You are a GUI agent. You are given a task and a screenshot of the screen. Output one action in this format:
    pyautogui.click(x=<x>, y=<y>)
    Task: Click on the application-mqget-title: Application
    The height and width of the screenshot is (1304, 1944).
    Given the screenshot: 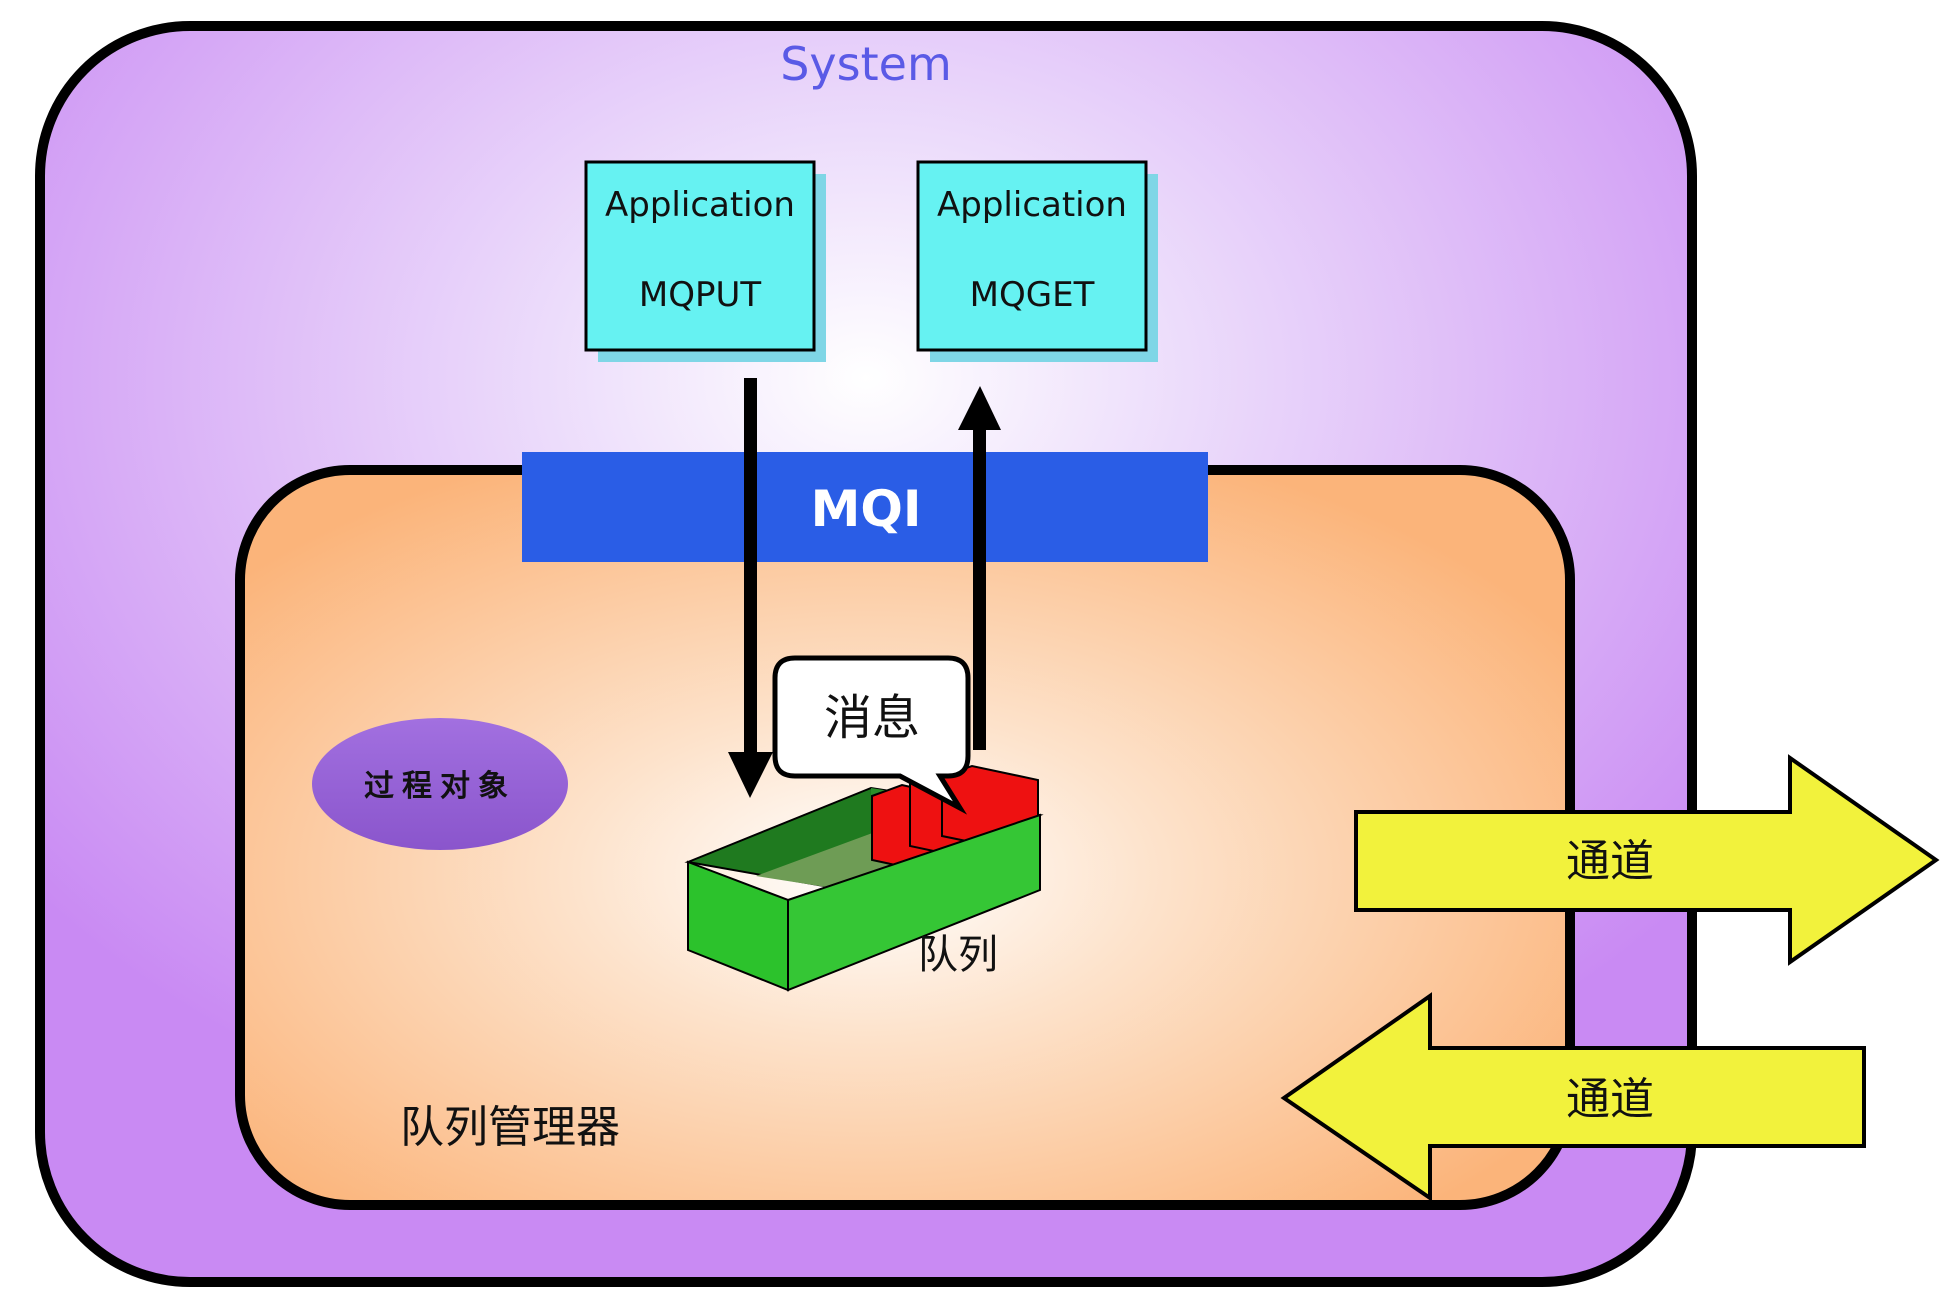 What is the action you would take?
    pyautogui.click(x=1032, y=205)
    